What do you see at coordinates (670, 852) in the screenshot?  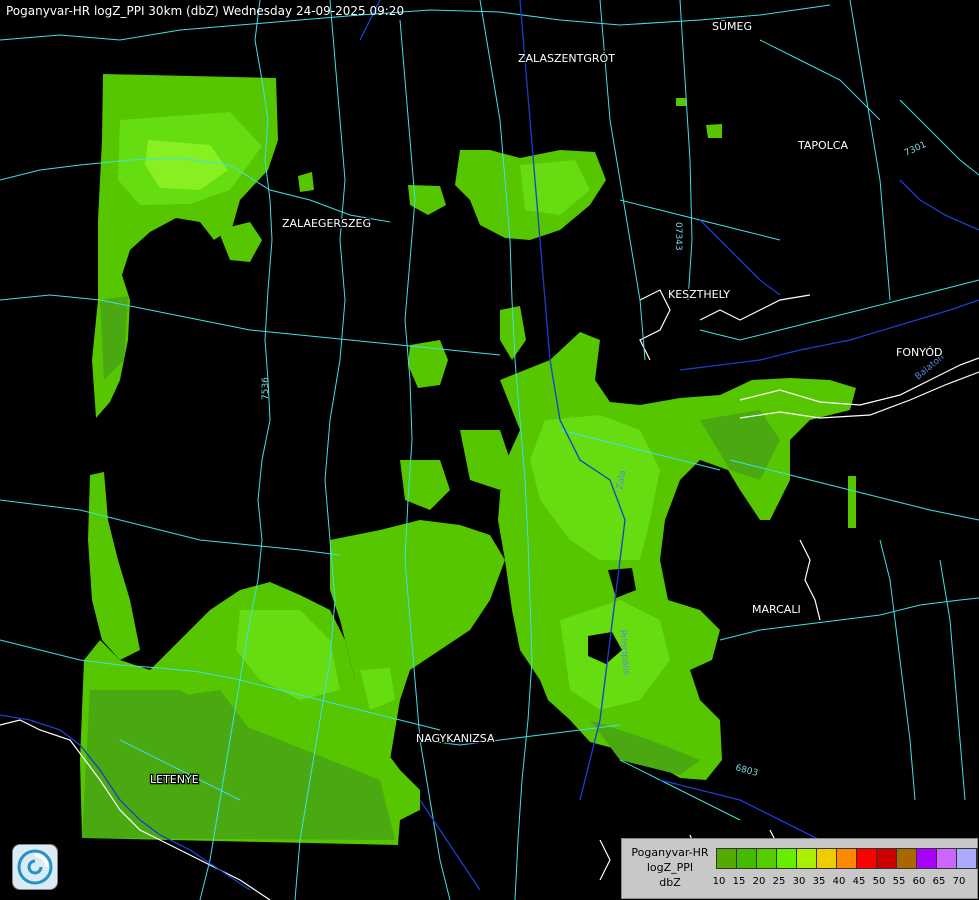 I see `legend-radar-name: Poganyvar-HR` at bounding box center [670, 852].